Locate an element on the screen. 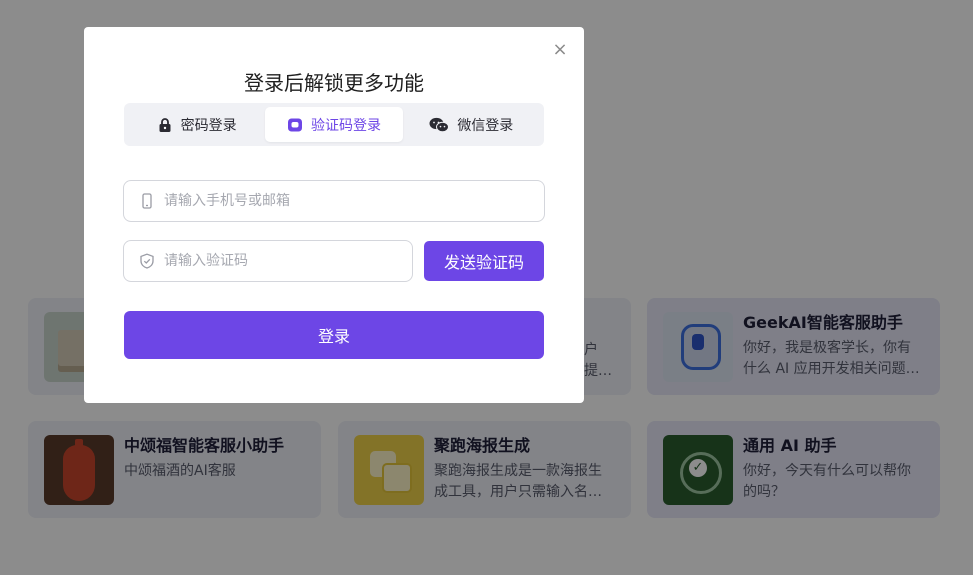 This screenshot has height=575, width=973. wechat-icon is located at coordinates (439, 124).